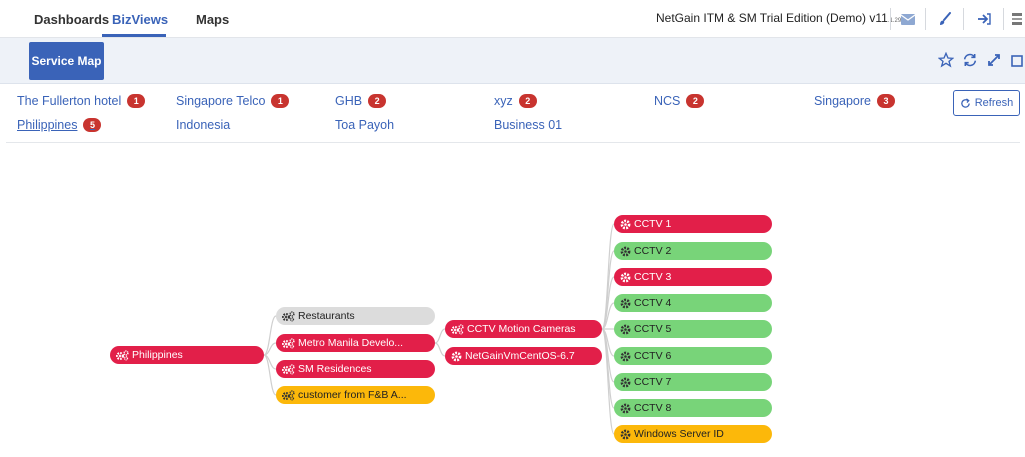  What do you see at coordinates (693, 251) in the screenshot?
I see `tree-node-c2: CCTV 2` at bounding box center [693, 251].